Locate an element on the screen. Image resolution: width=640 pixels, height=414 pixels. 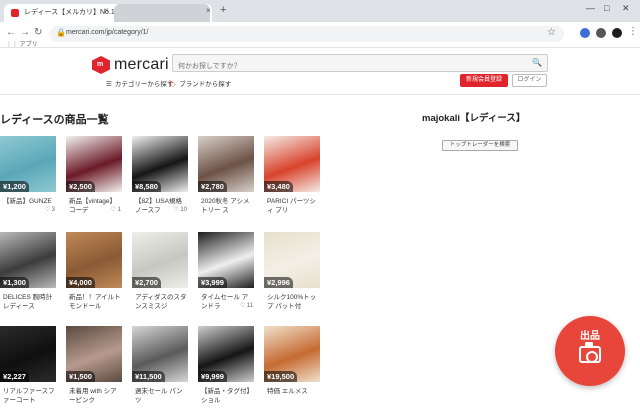
browser-tab-bar: レディース【メルカリ】No.1フリマ × × + — □ ✕ is located at coordinates (320, 11).